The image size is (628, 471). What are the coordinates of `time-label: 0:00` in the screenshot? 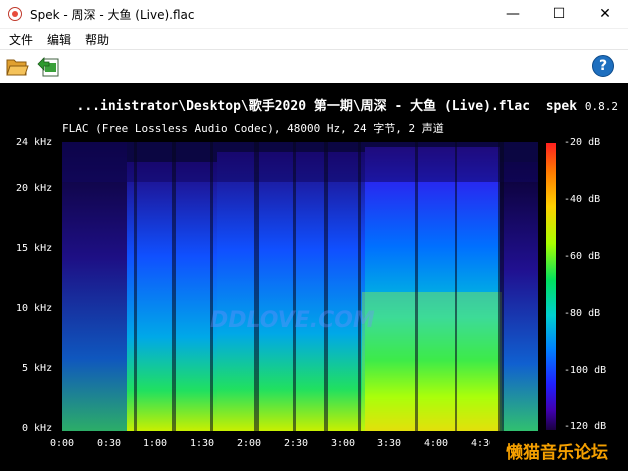 It's located at (62, 443).